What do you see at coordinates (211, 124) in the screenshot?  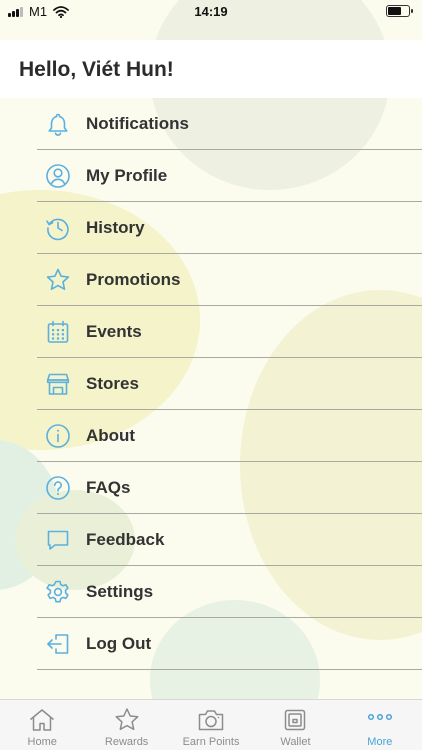 I see `menu-item-notifications: Notifications` at bounding box center [211, 124].